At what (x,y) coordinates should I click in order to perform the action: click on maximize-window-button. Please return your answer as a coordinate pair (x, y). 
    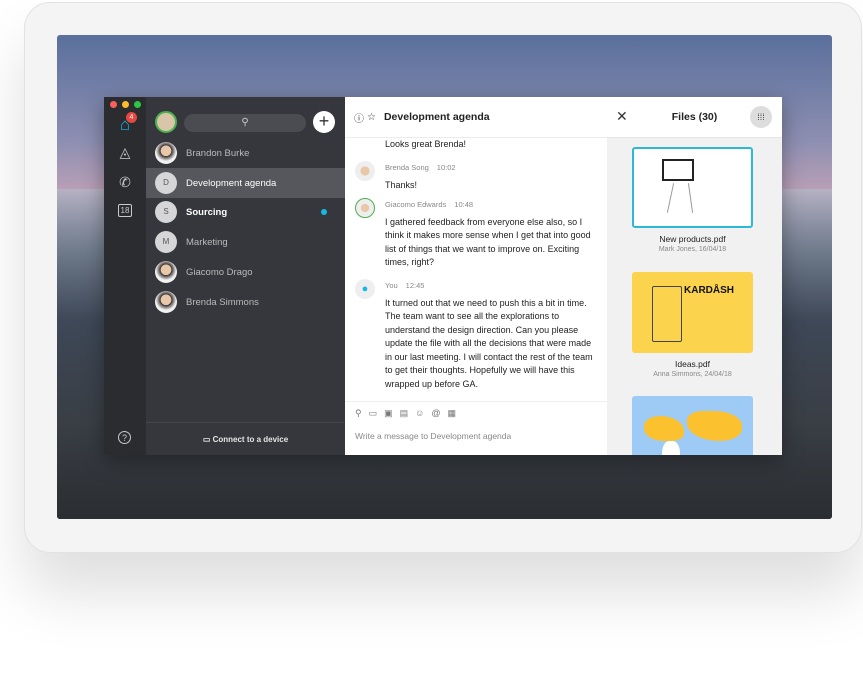
    Looking at the image, I should click on (137, 104).